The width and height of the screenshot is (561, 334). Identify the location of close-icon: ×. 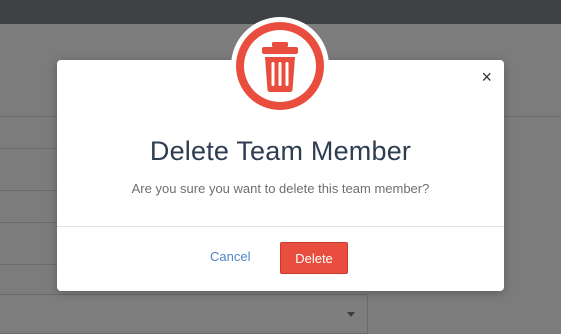
(486, 77).